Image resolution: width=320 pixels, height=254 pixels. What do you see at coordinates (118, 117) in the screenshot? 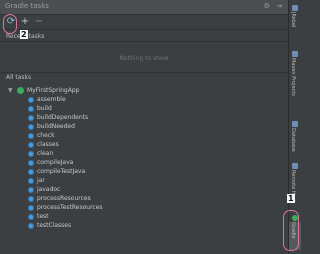
I see `task-row: buildDependents` at bounding box center [118, 117].